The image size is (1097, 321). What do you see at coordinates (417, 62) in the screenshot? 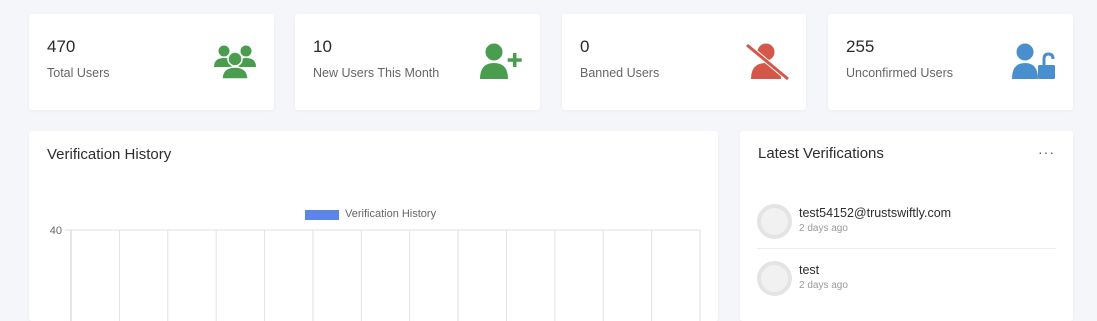
I see `stat-card-new-users: 10 New Users This Month` at bounding box center [417, 62].